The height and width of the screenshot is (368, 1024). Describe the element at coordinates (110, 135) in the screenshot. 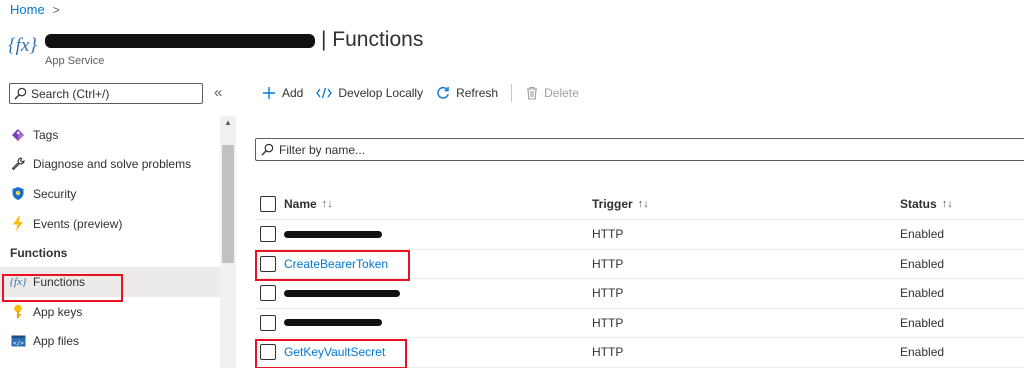

I see `sidebar-item-tags: Tags` at that location.